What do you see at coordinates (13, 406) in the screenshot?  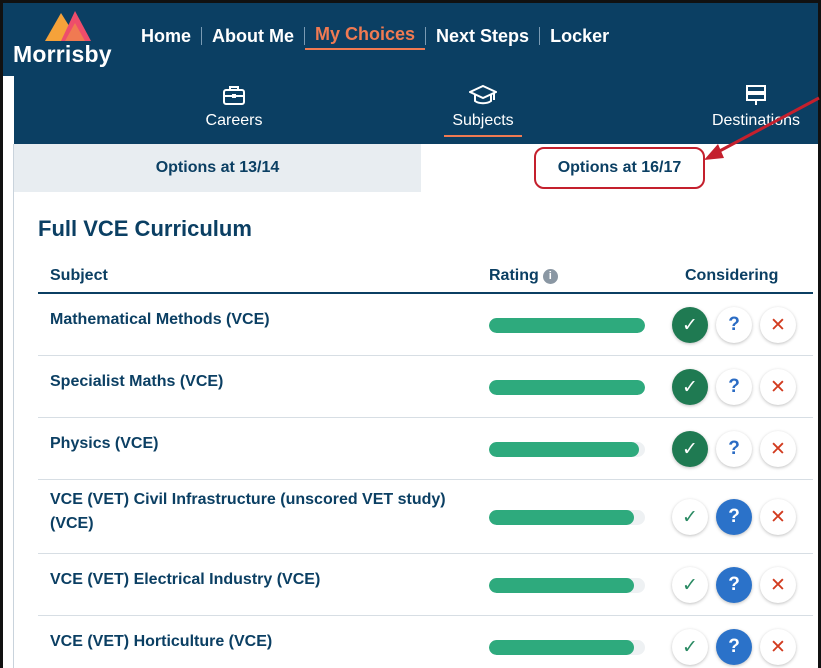 I see `content-left-border` at bounding box center [13, 406].